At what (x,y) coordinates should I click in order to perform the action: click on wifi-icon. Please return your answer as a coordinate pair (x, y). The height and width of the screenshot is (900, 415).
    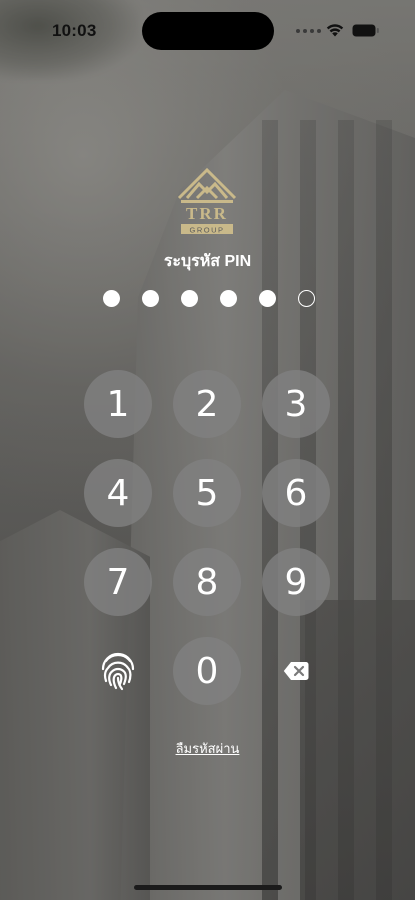
    Looking at the image, I should click on (335, 30).